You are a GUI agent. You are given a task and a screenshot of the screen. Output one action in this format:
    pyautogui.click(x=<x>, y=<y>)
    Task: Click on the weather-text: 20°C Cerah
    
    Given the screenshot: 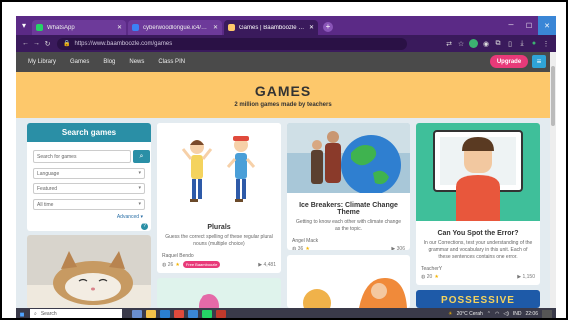 What is the action you would take?
    pyautogui.click(x=470, y=314)
    